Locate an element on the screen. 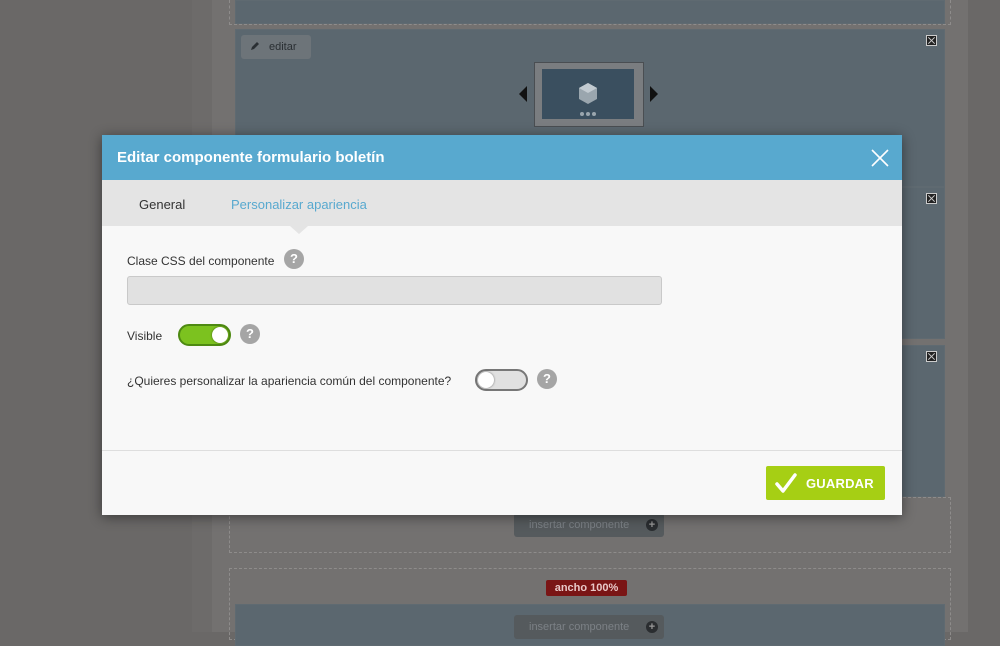  footer-divider is located at coordinates (502, 450).